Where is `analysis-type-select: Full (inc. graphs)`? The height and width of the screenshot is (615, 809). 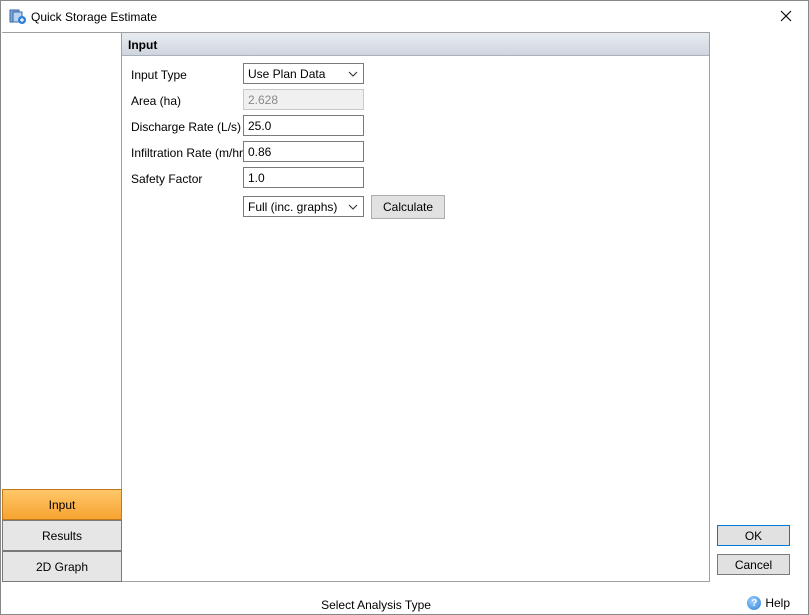
analysis-type-select: Full (inc. graphs) is located at coordinates (303, 206).